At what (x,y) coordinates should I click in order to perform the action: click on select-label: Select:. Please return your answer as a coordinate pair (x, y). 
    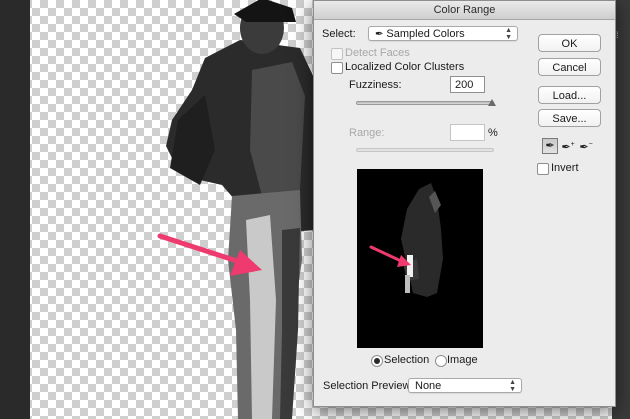
    Looking at the image, I should click on (339, 34).